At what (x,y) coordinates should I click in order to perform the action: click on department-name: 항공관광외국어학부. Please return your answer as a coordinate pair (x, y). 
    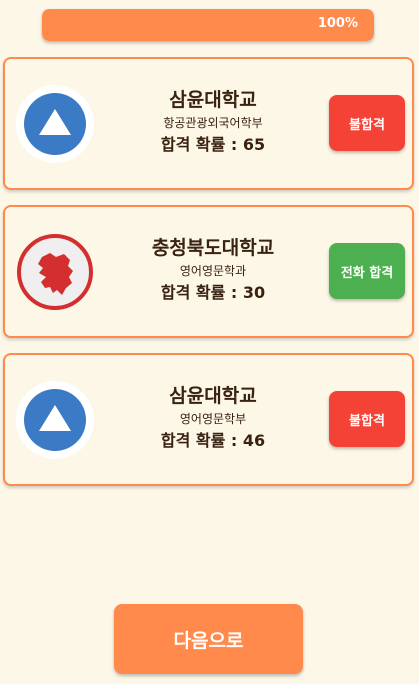
    Looking at the image, I should click on (213, 123).